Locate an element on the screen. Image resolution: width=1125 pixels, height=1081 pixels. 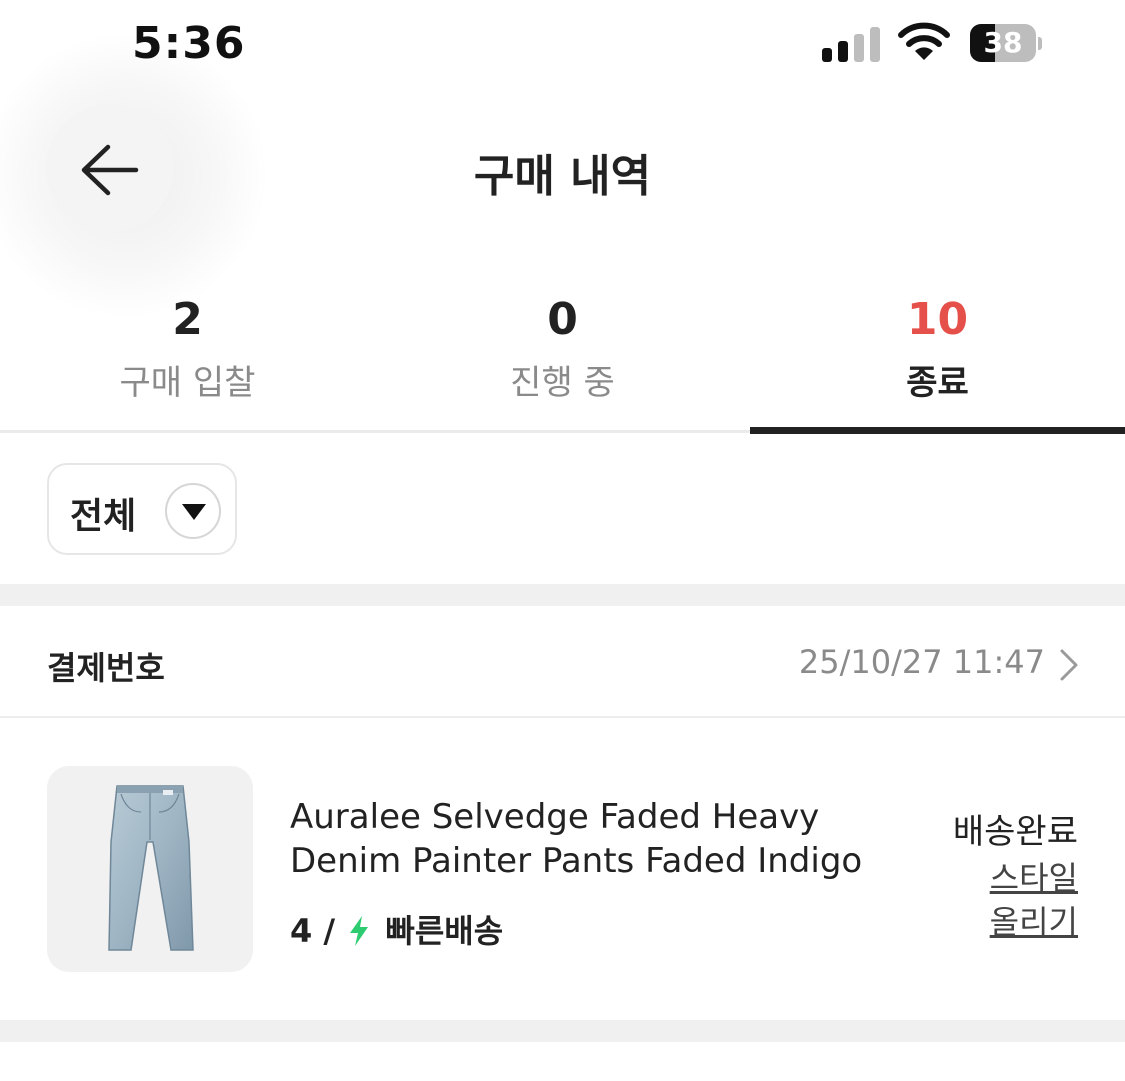
battery-level: 38 is located at coordinates (1003, 42).